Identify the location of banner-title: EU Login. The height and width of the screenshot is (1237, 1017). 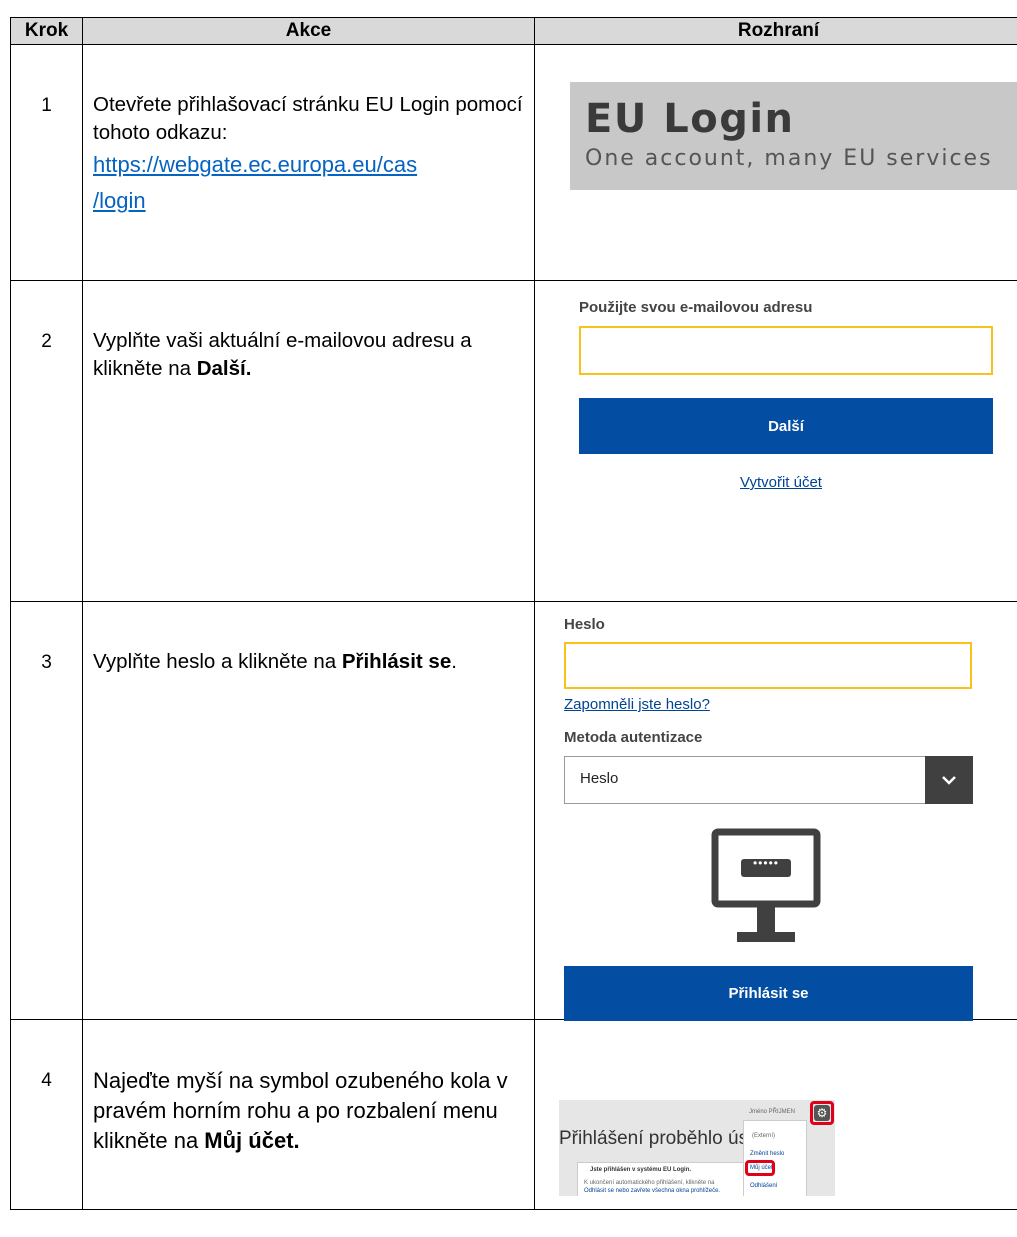
(690, 119).